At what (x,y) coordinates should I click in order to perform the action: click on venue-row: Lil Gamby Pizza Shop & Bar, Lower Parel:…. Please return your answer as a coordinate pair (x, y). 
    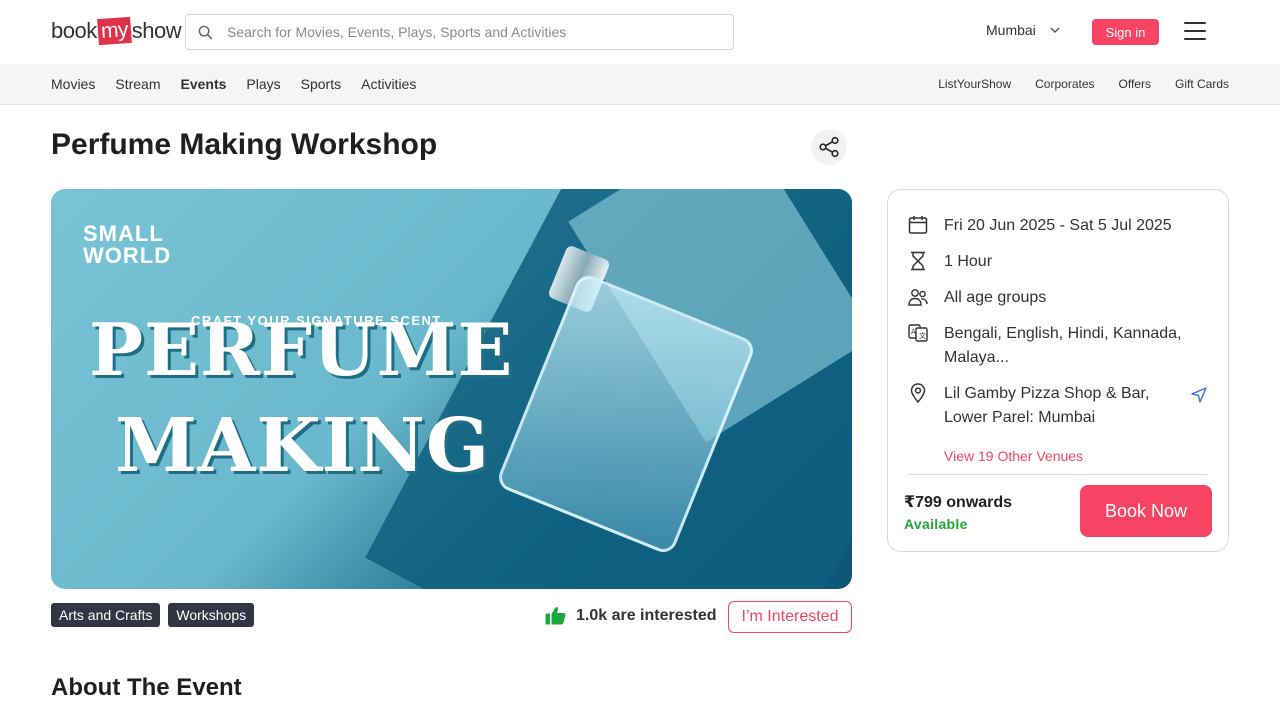
    Looking at the image, I should click on (1028, 406).